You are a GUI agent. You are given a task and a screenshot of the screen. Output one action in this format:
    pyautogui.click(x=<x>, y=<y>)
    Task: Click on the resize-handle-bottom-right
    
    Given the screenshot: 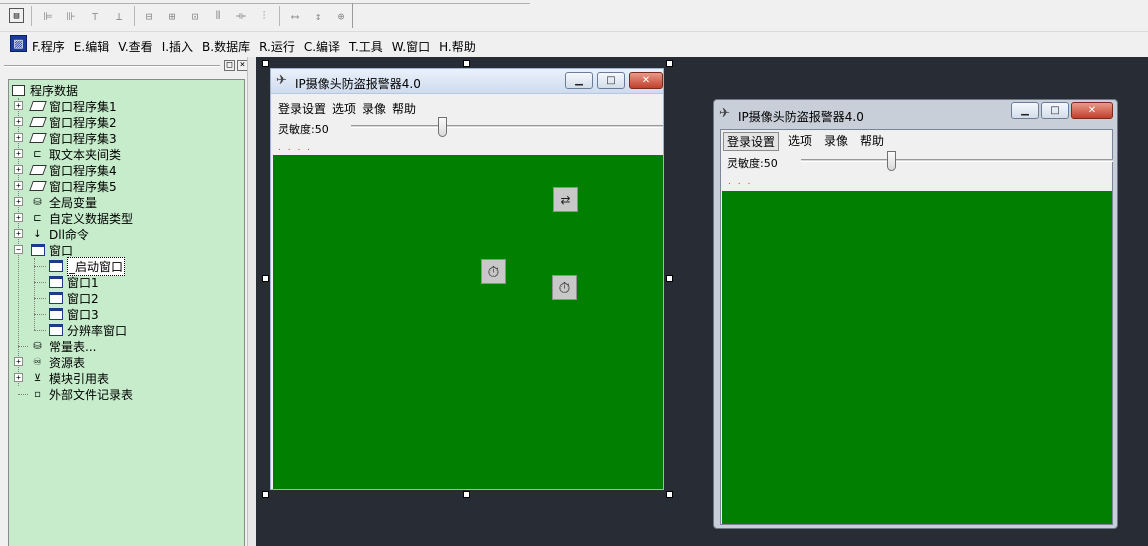 What is the action you would take?
    pyautogui.click(x=669, y=494)
    